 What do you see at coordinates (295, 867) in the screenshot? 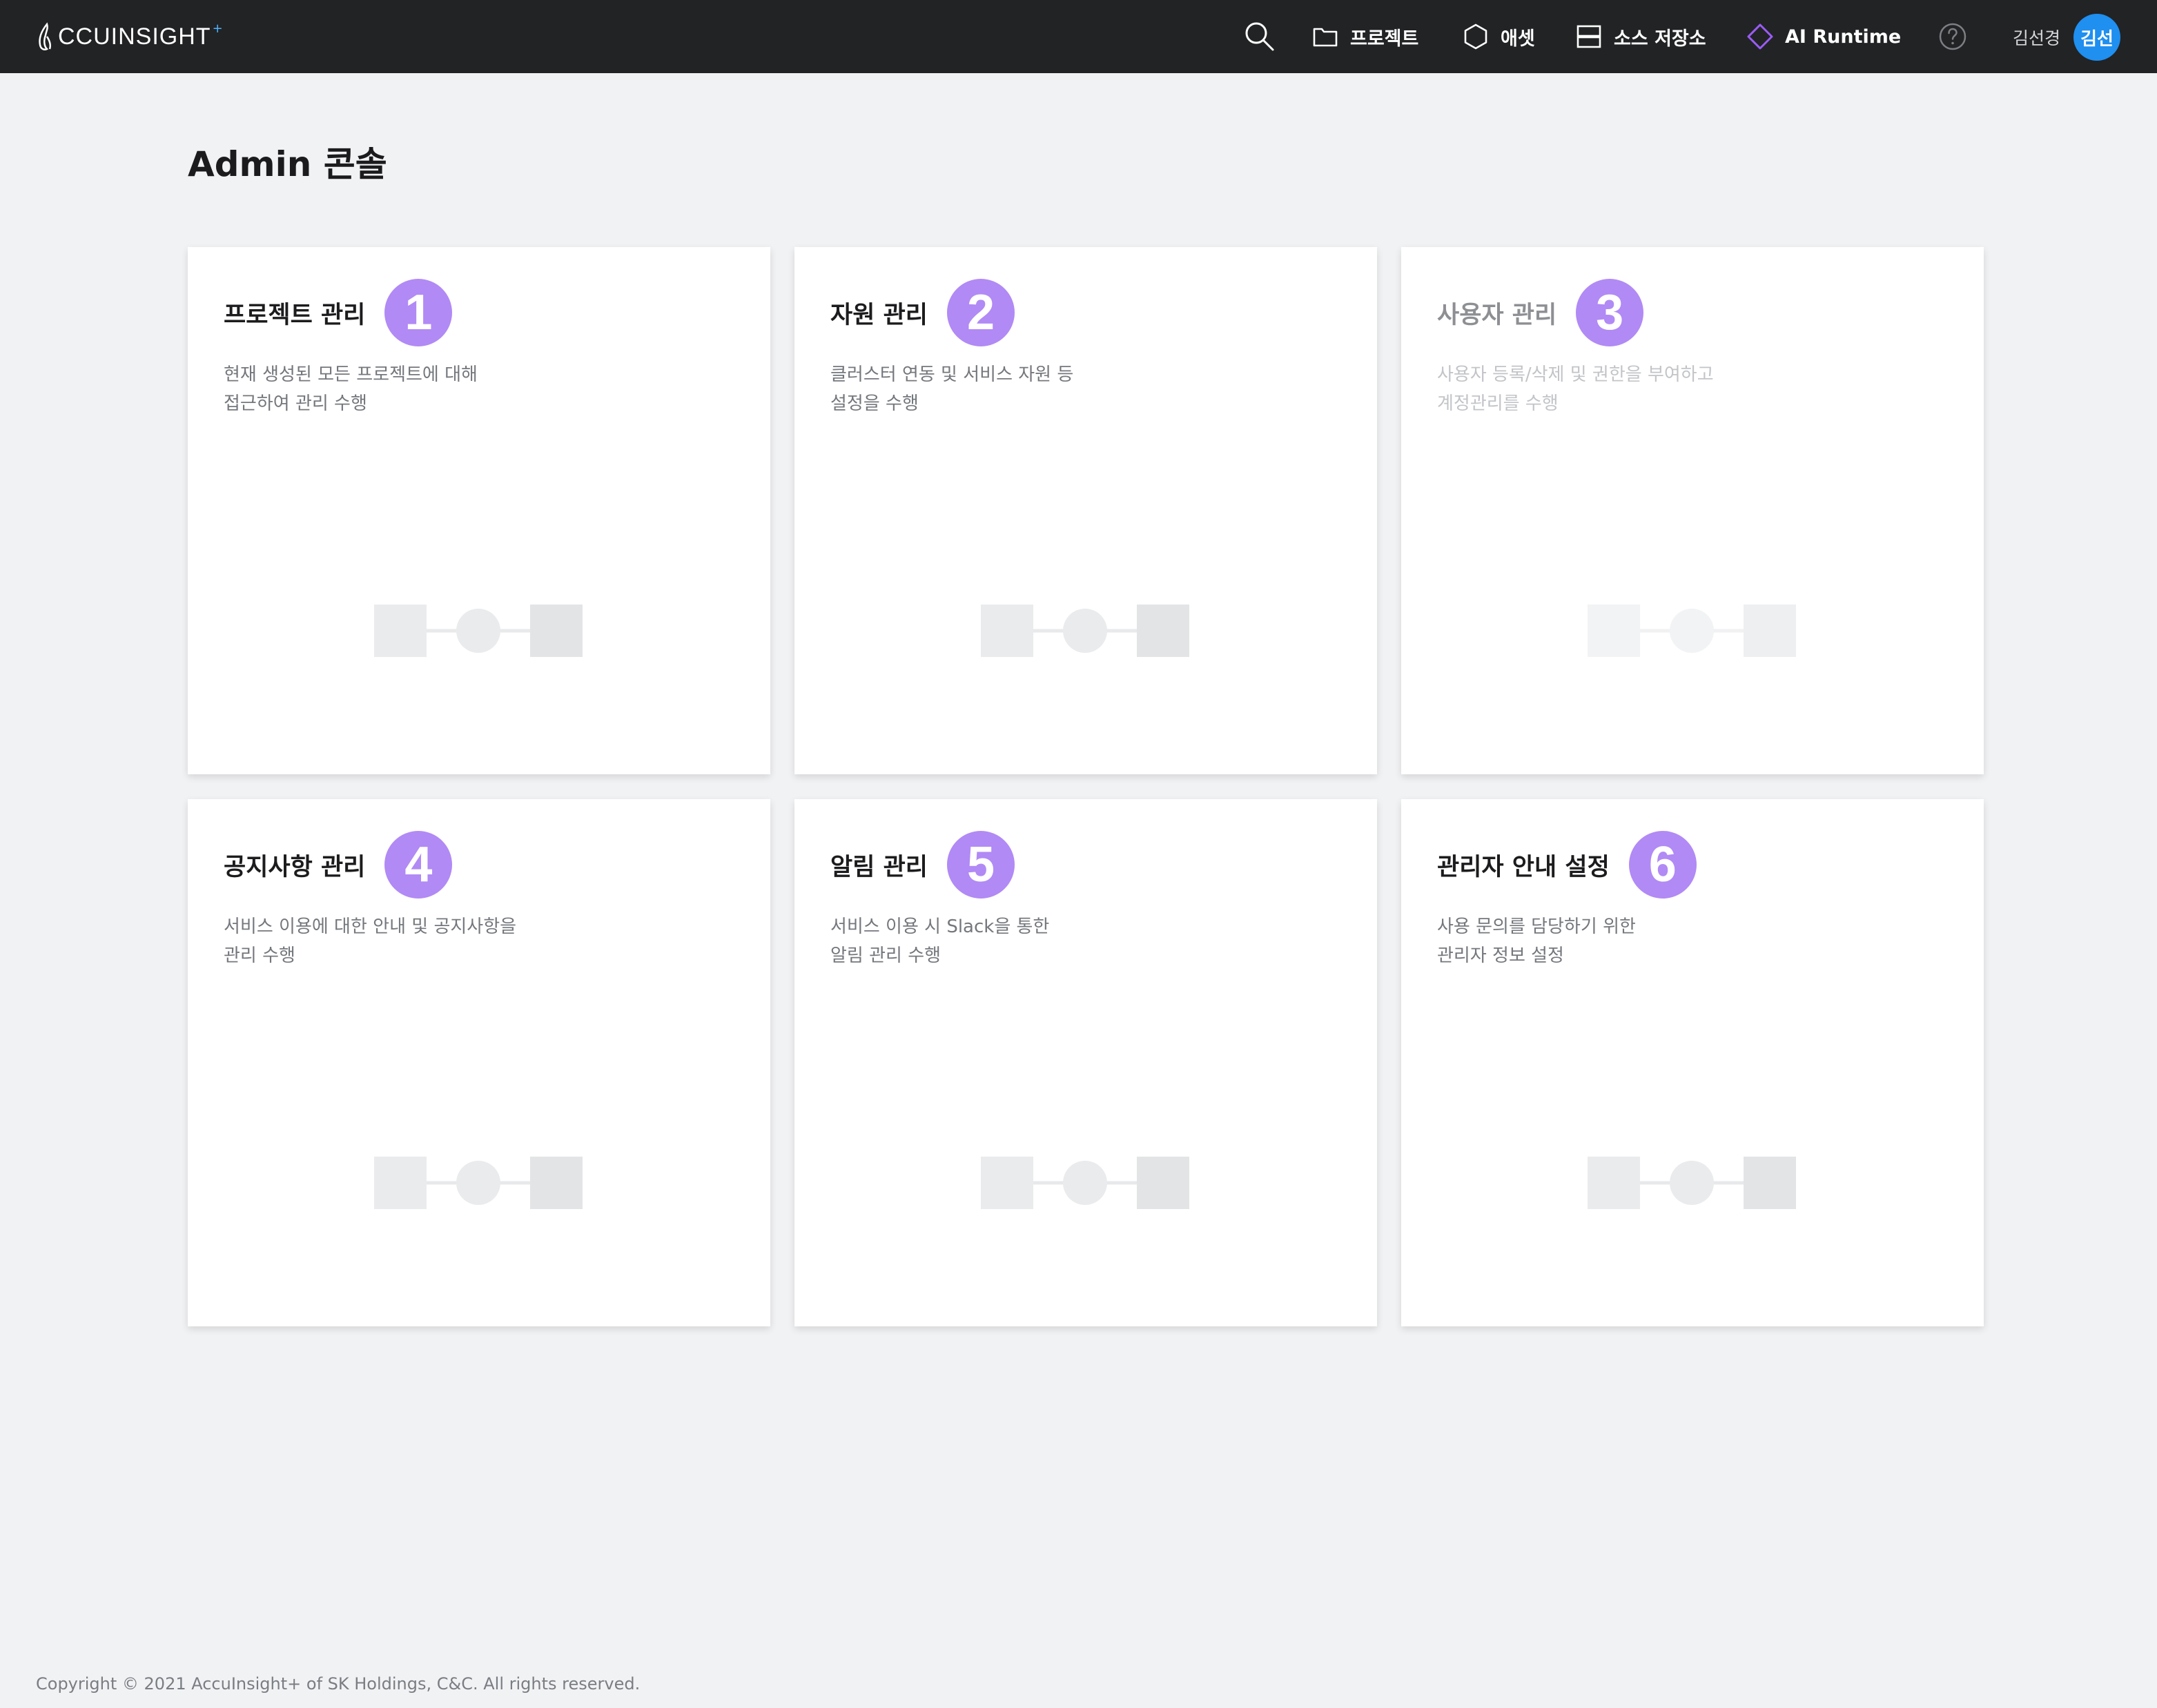
I see `card-title: 공지사항 관리` at bounding box center [295, 867].